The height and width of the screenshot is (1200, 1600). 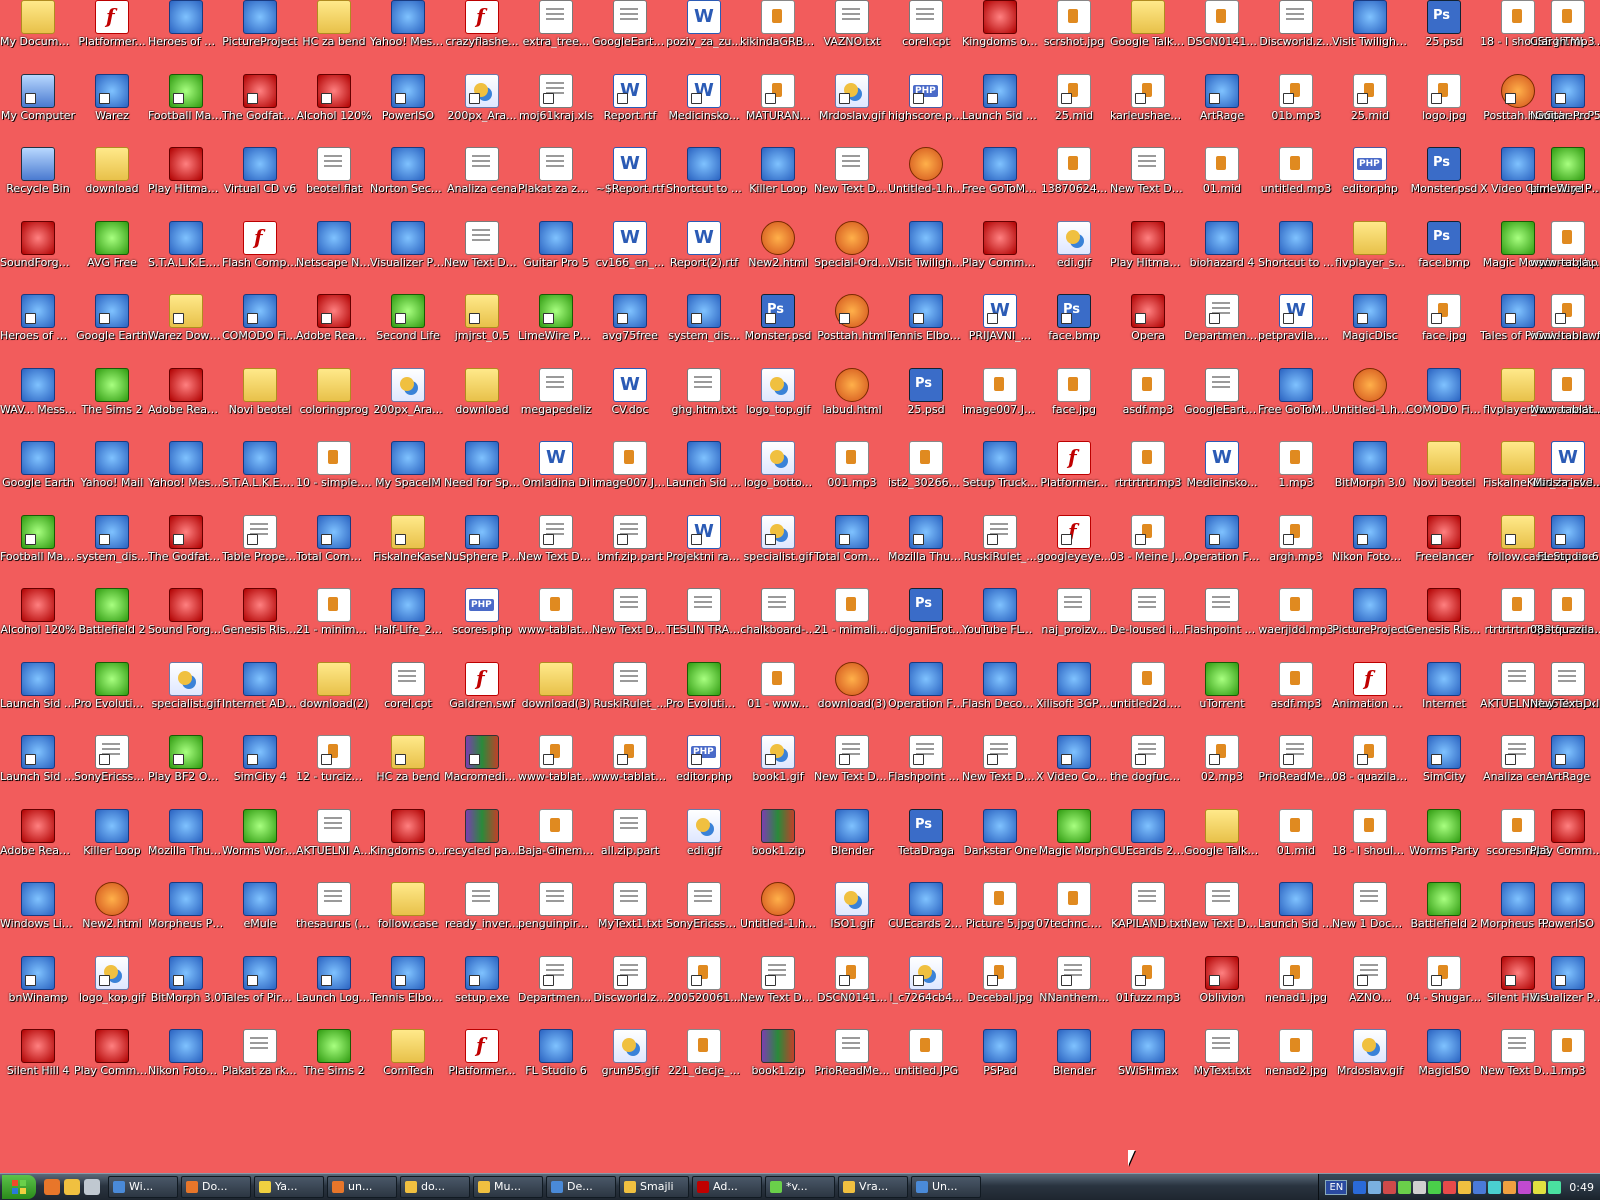 I want to click on update-icon, so click(x=1465, y=1187).